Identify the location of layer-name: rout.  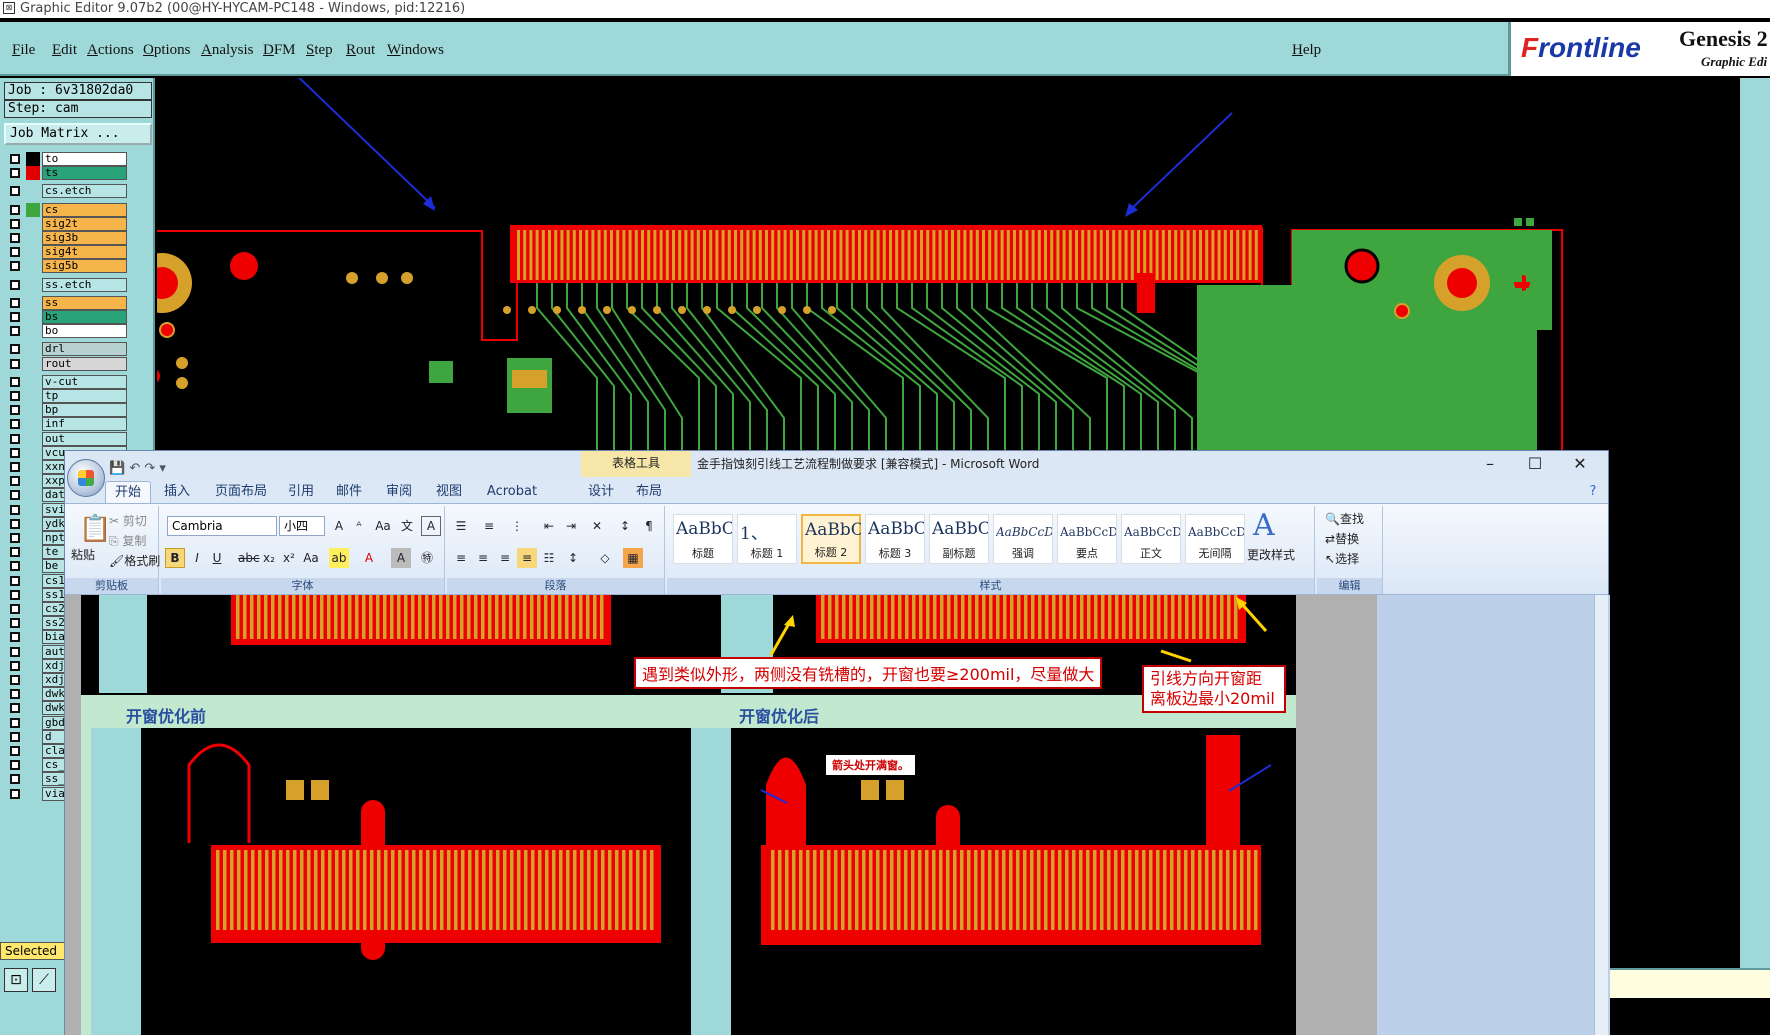
(84, 363).